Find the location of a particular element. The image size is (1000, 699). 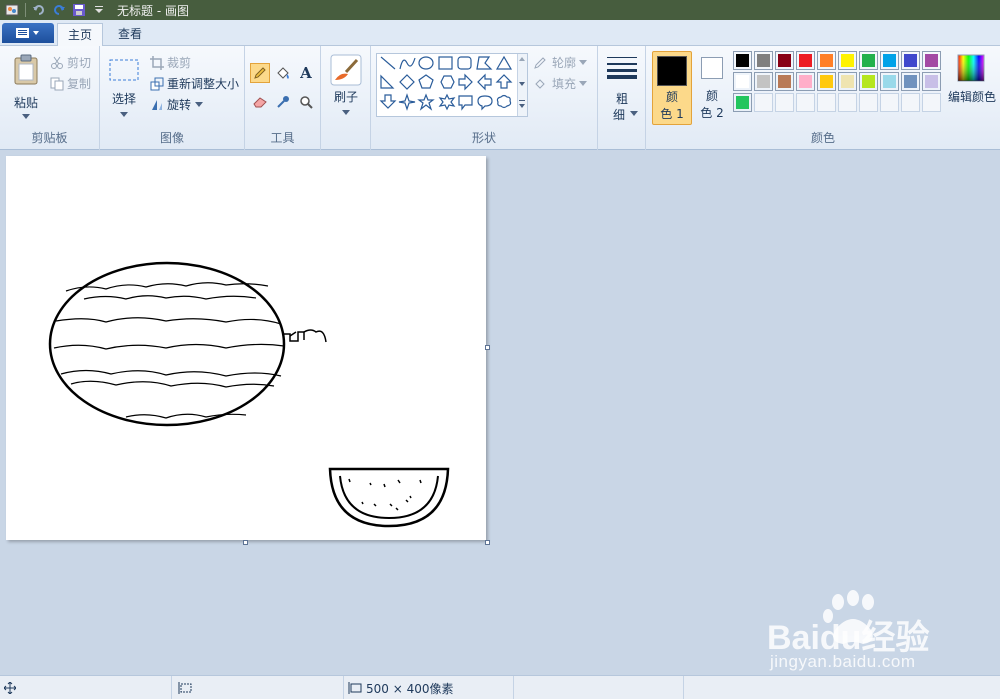

color2-button: 颜 色 2 is located at coordinates (712, 88).